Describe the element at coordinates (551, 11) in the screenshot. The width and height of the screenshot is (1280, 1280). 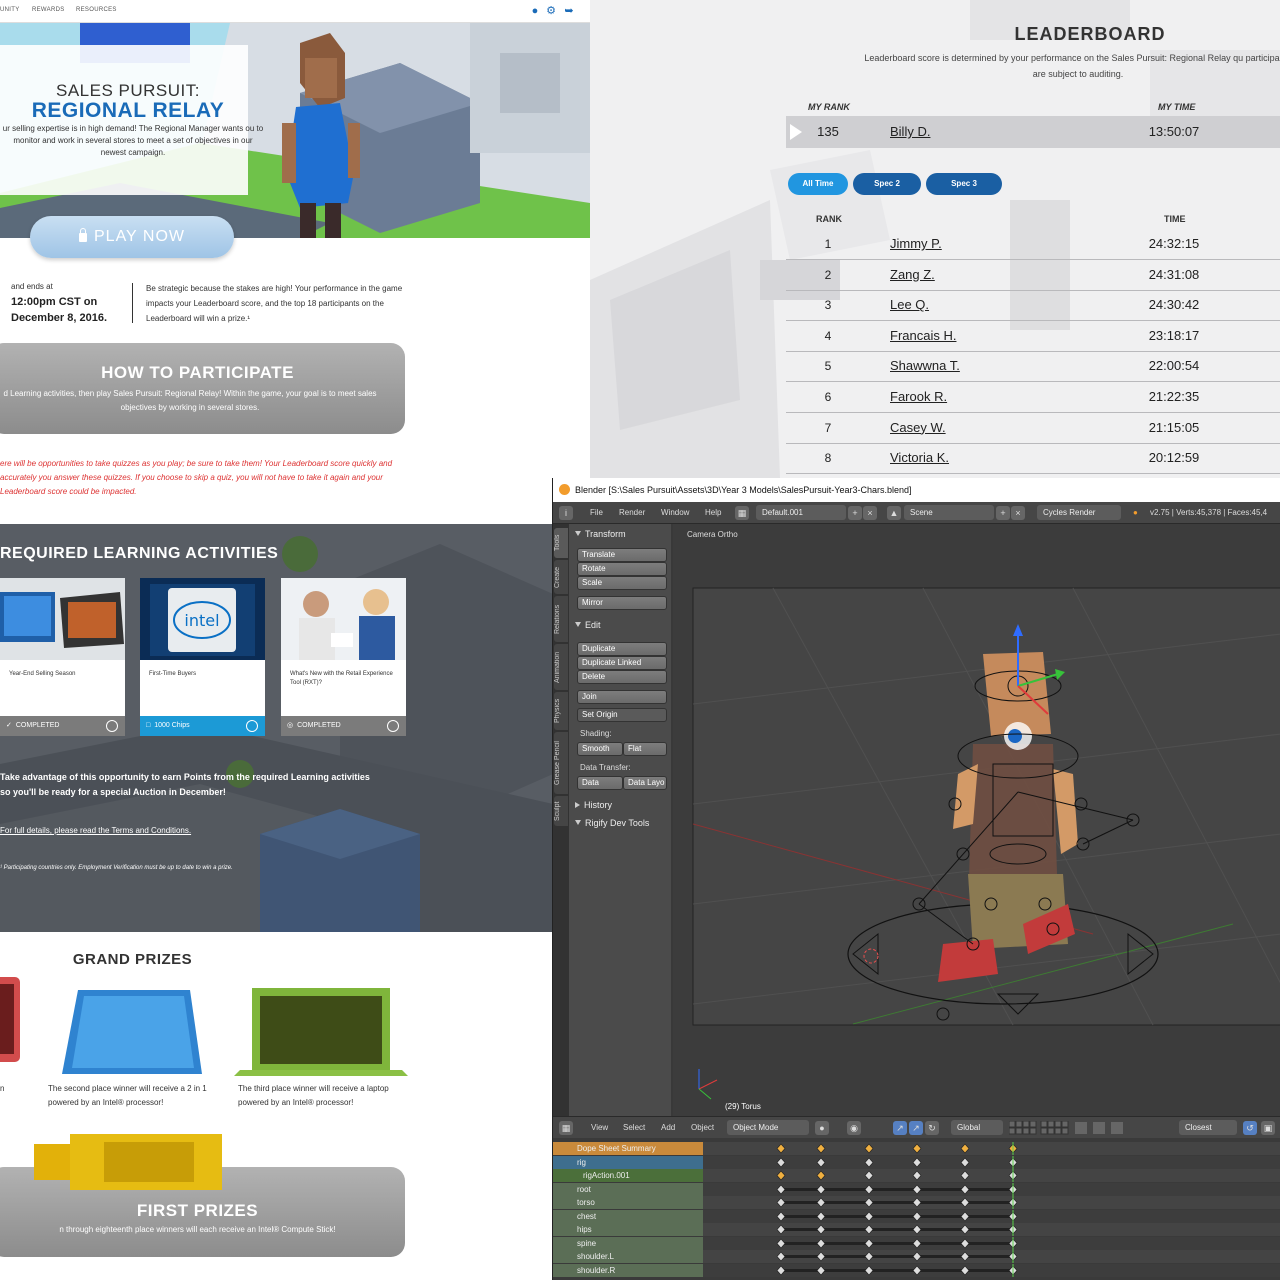
I see `gear-icon: ⚙` at that location.